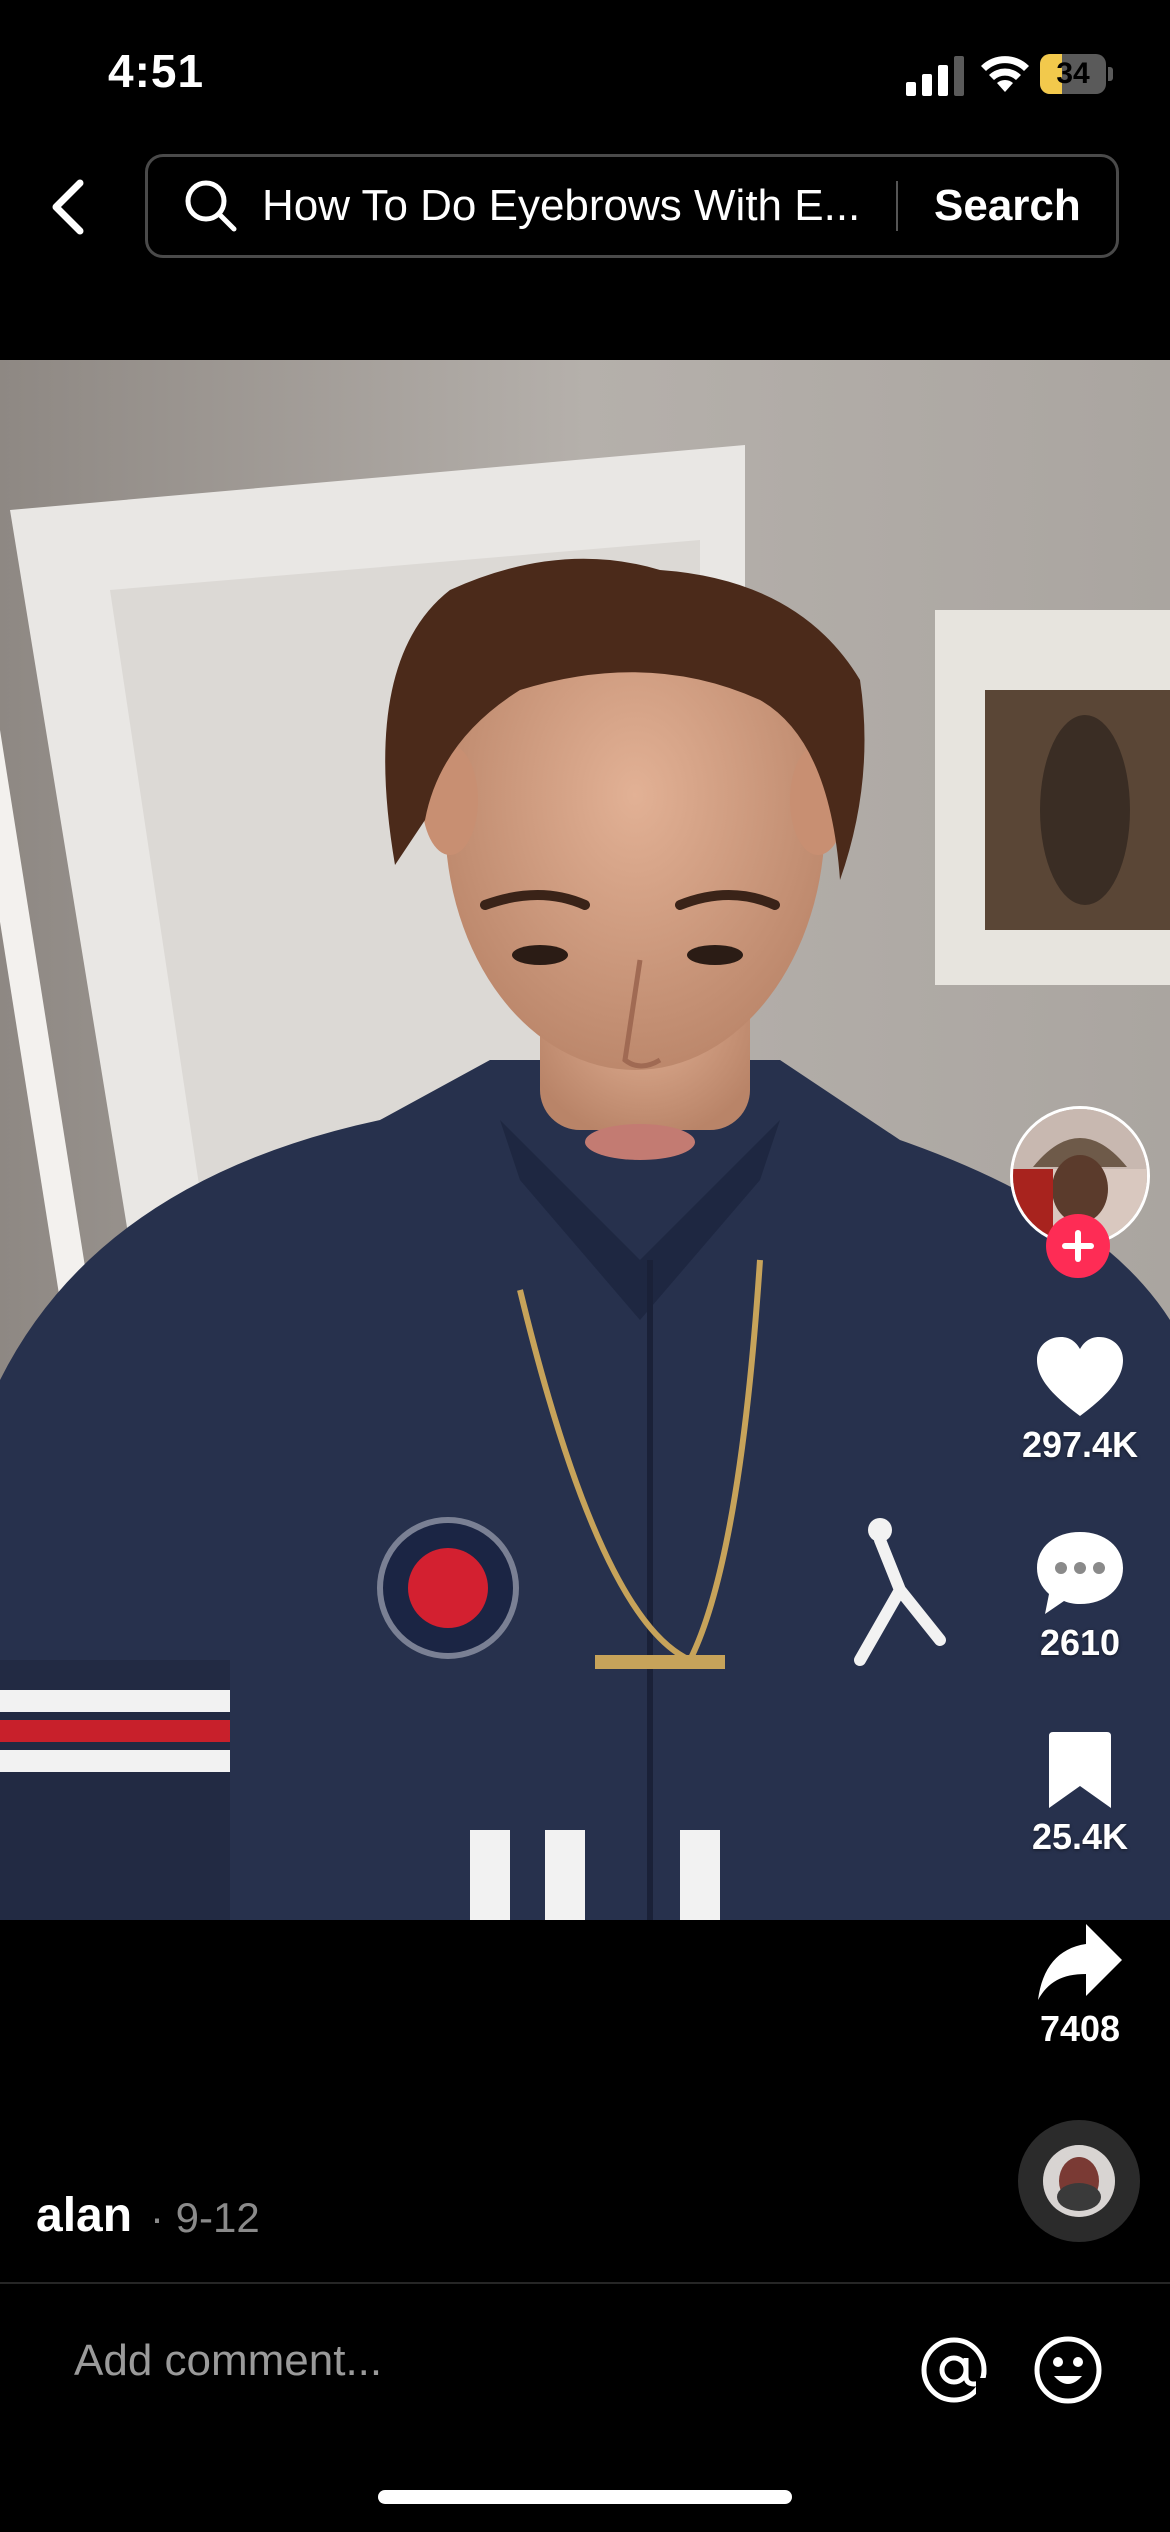 The height and width of the screenshot is (2532, 1170). Describe the element at coordinates (1073, 73) in the screenshot. I see `battery-level: 34` at that location.